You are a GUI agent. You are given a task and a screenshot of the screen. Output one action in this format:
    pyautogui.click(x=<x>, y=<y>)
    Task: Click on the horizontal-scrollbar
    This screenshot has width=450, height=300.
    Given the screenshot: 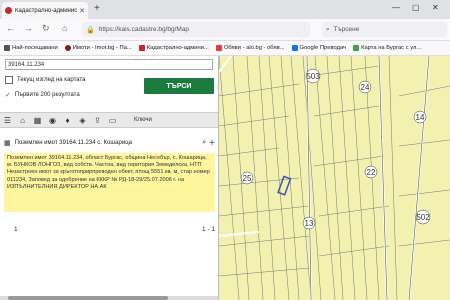 What is the action you would take?
    pyautogui.click(x=109, y=298)
    